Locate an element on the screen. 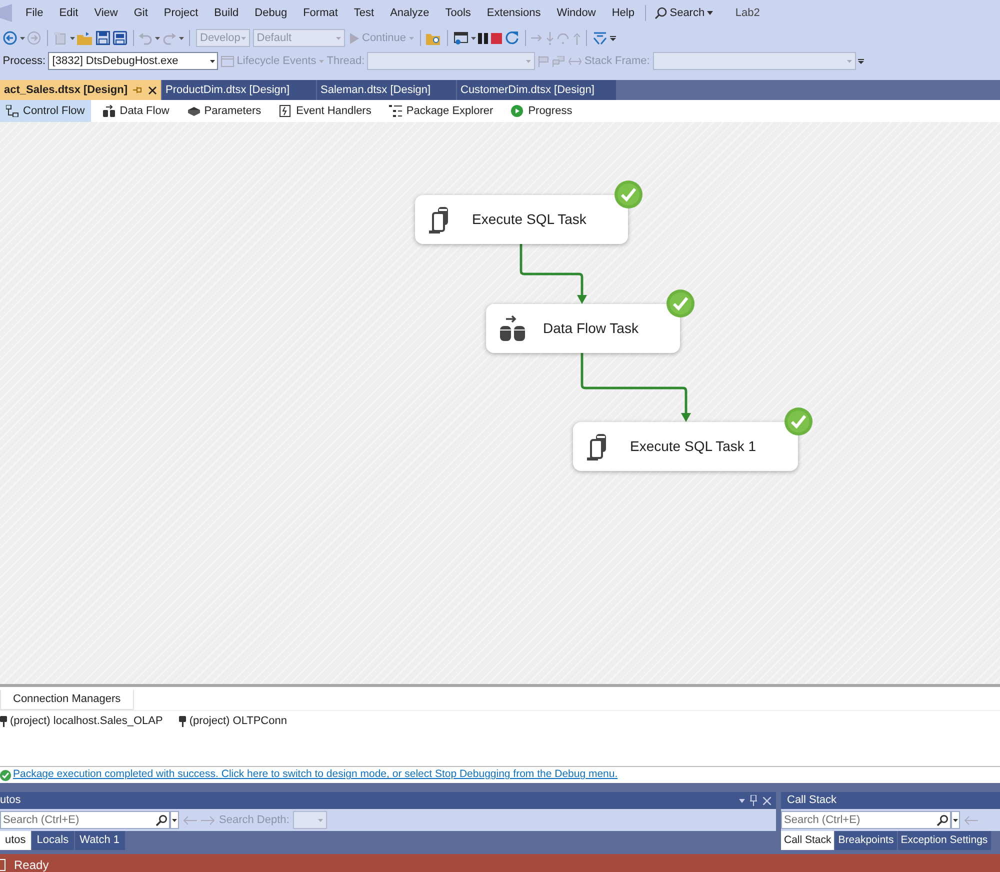 The width and height of the screenshot is (1000, 872). node-label: Execute SQL Task 1 is located at coordinates (693, 446).